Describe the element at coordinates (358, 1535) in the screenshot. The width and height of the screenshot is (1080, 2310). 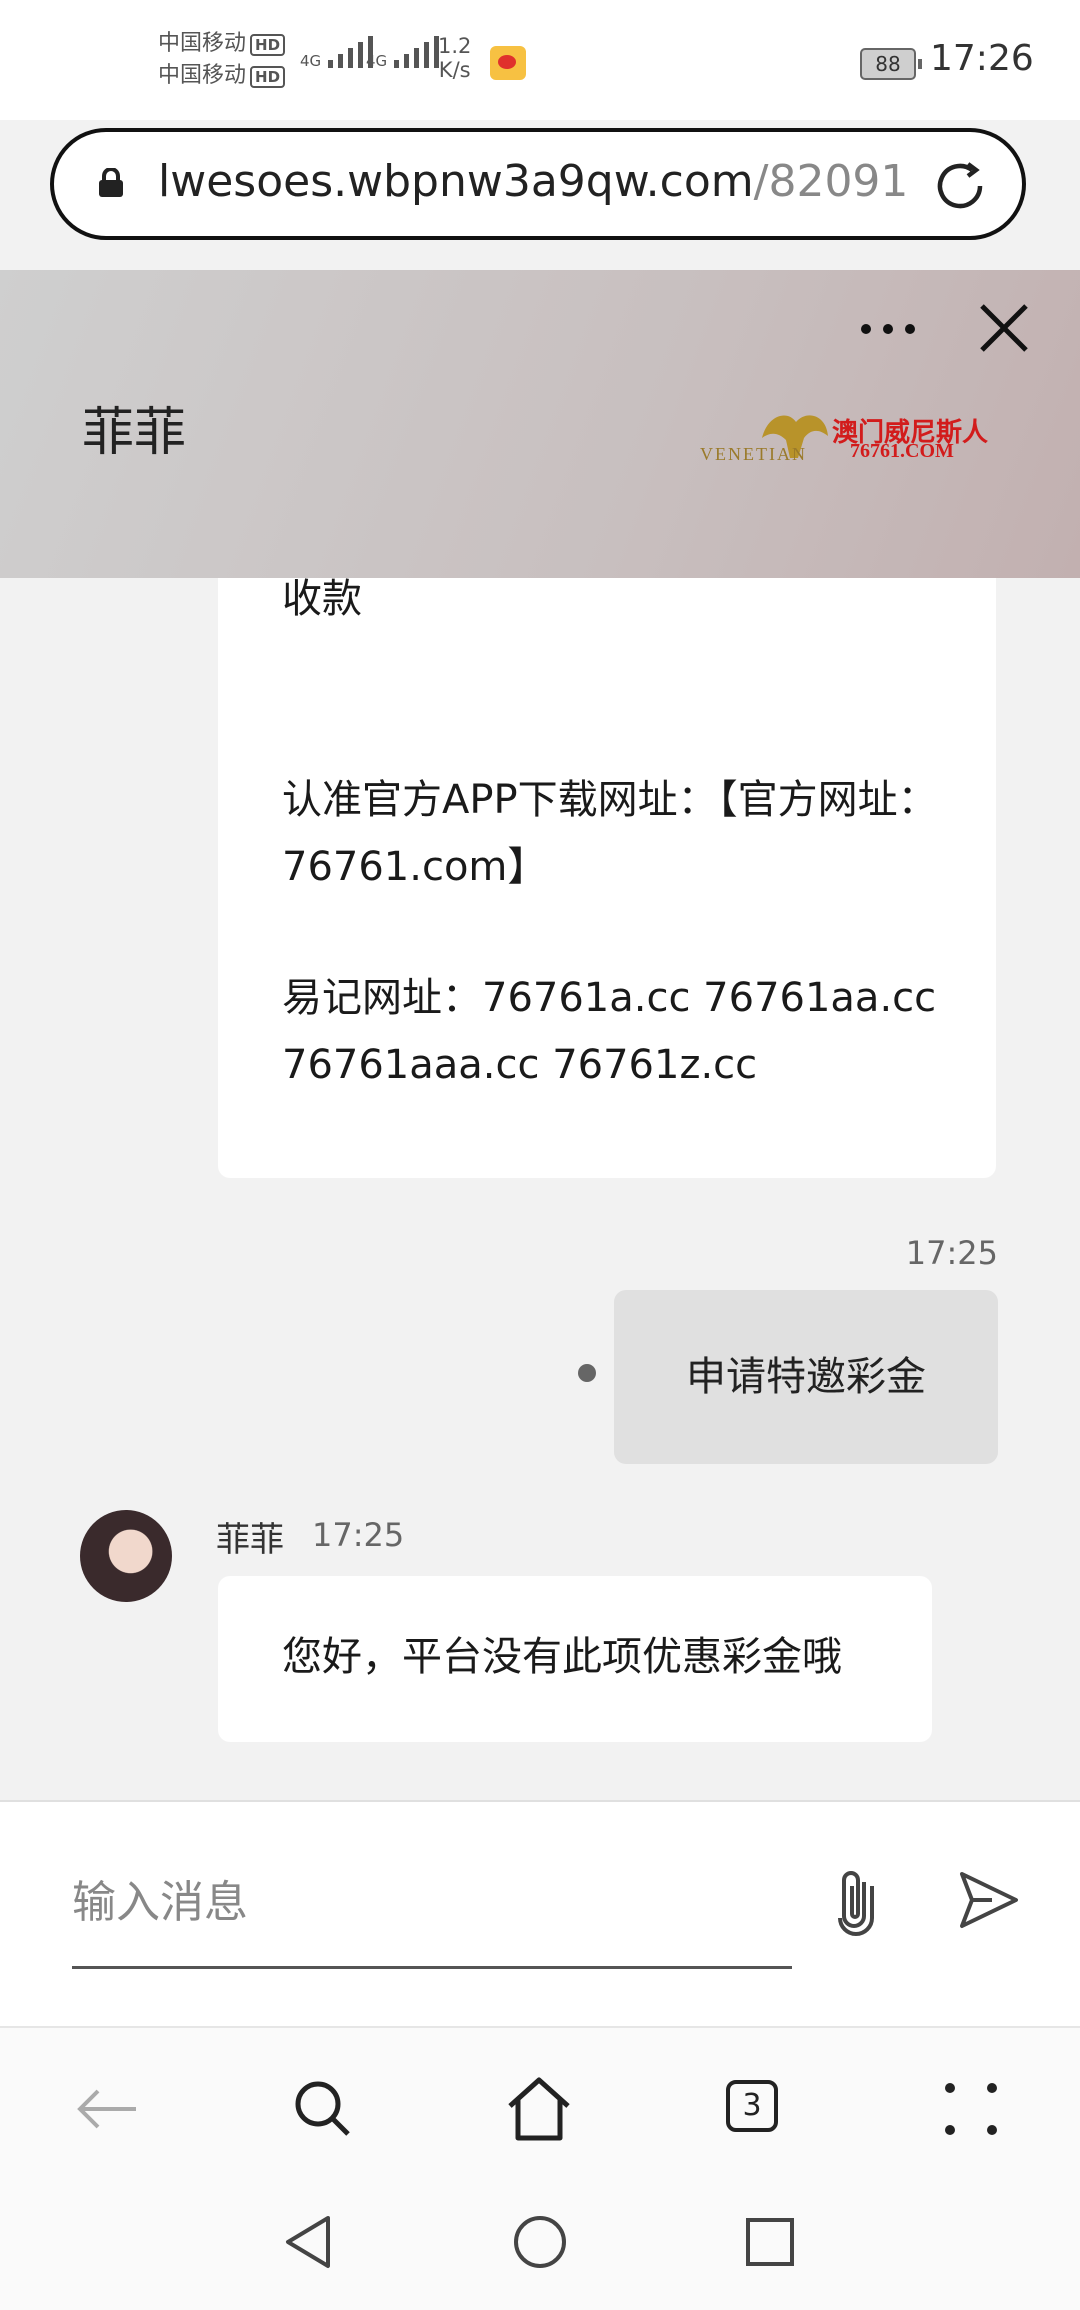
I see `incoming-timestamp: 17:25` at that location.